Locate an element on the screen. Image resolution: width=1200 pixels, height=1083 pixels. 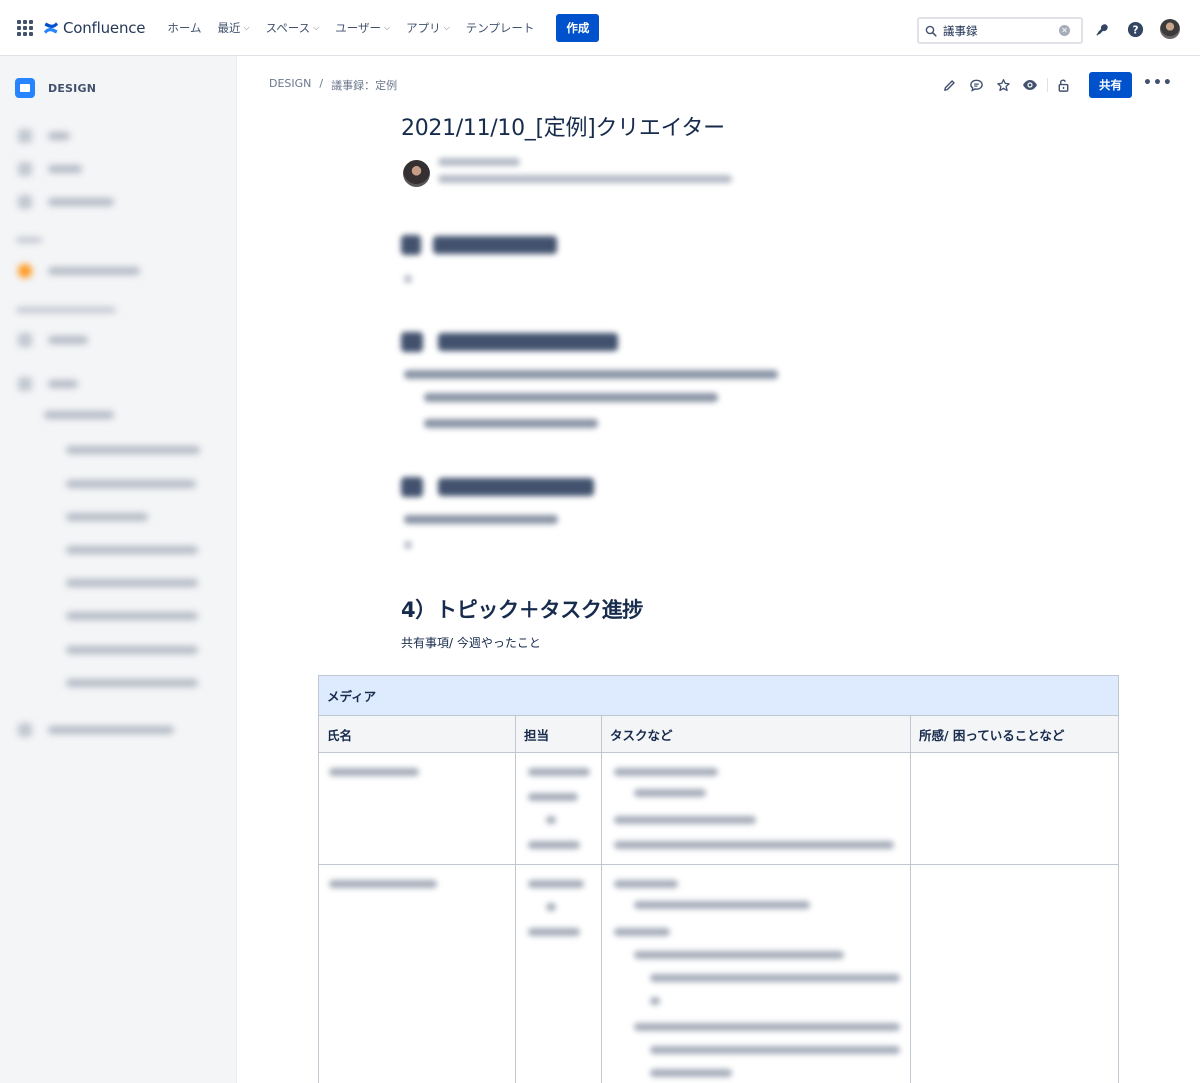
star-icon is located at coordinates (1003, 85).